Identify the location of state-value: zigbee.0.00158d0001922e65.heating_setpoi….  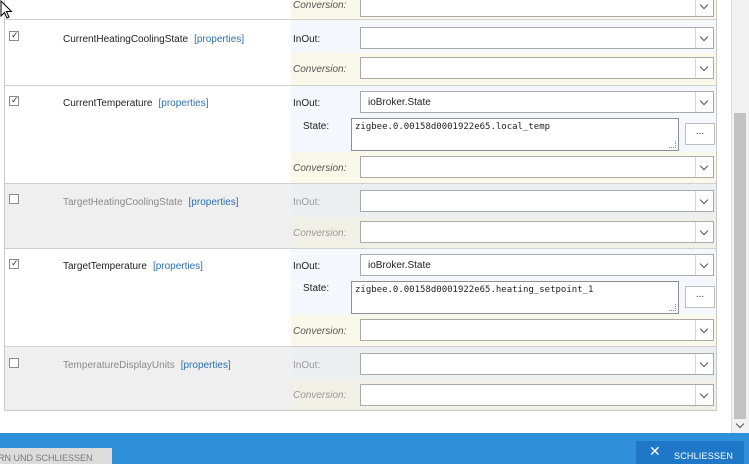
(474, 290).